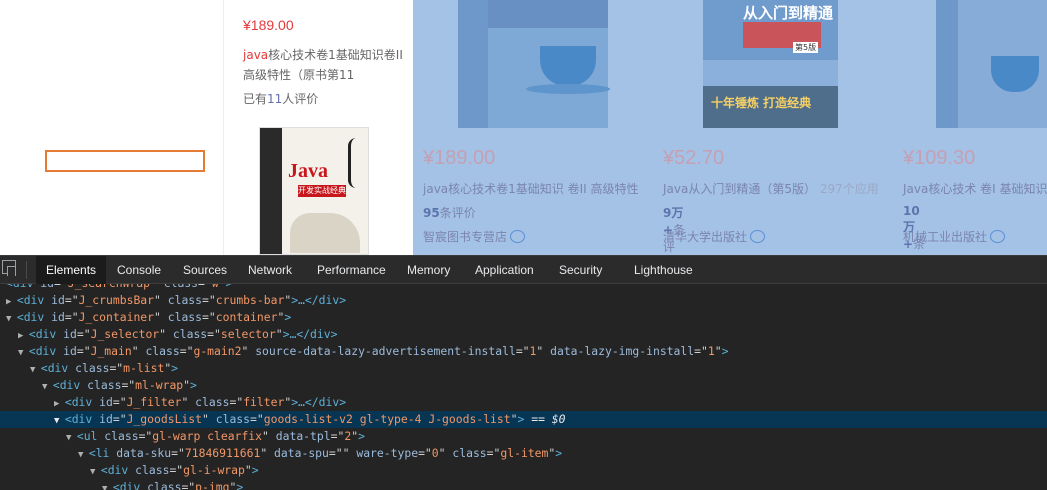 This screenshot has width=1047, height=490. I want to click on product-shop: 清华大学出版社, so click(714, 236).